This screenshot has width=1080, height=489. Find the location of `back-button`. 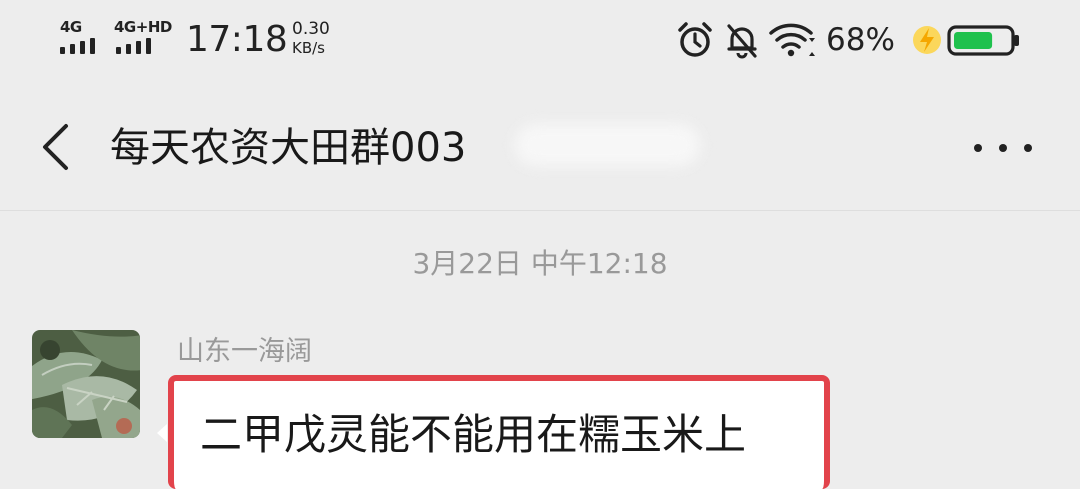

back-button is located at coordinates (55, 147).